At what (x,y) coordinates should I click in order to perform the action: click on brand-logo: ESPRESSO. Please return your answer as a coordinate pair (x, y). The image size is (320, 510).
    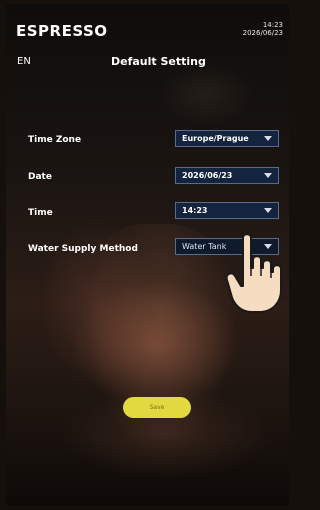
    Looking at the image, I should click on (62, 31).